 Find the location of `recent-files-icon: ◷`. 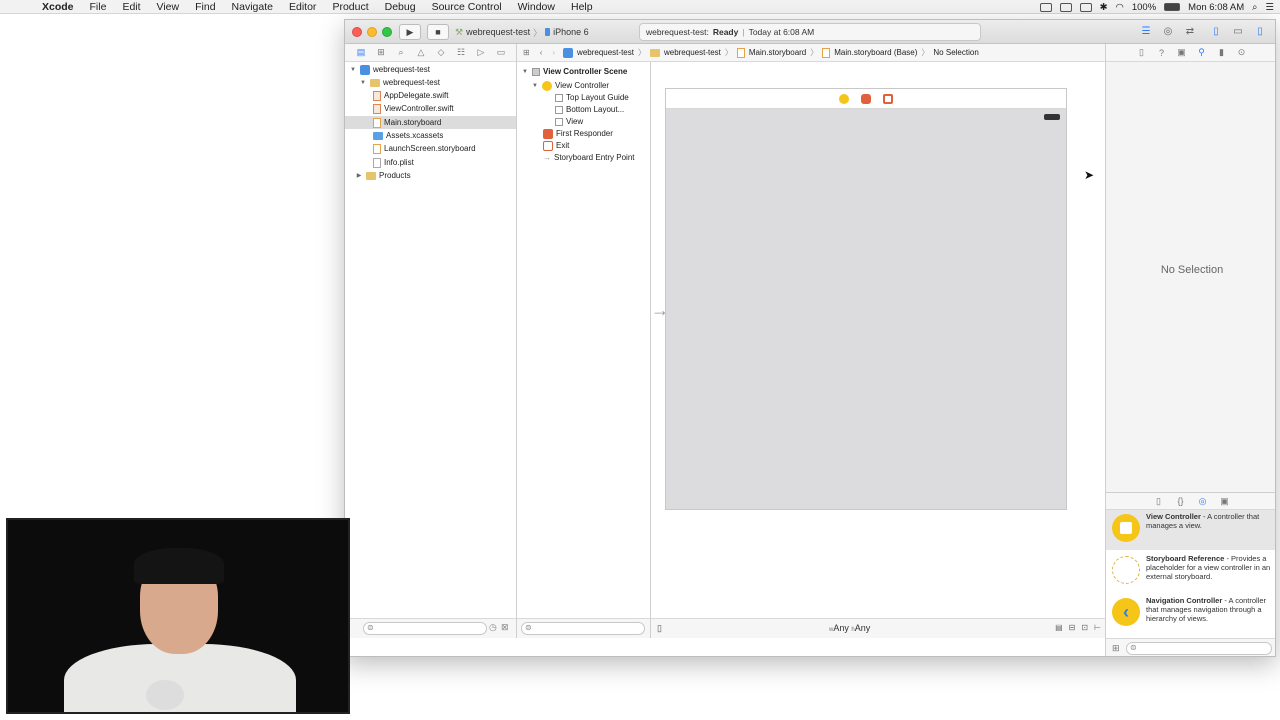

recent-files-icon: ◷ is located at coordinates (493, 627).